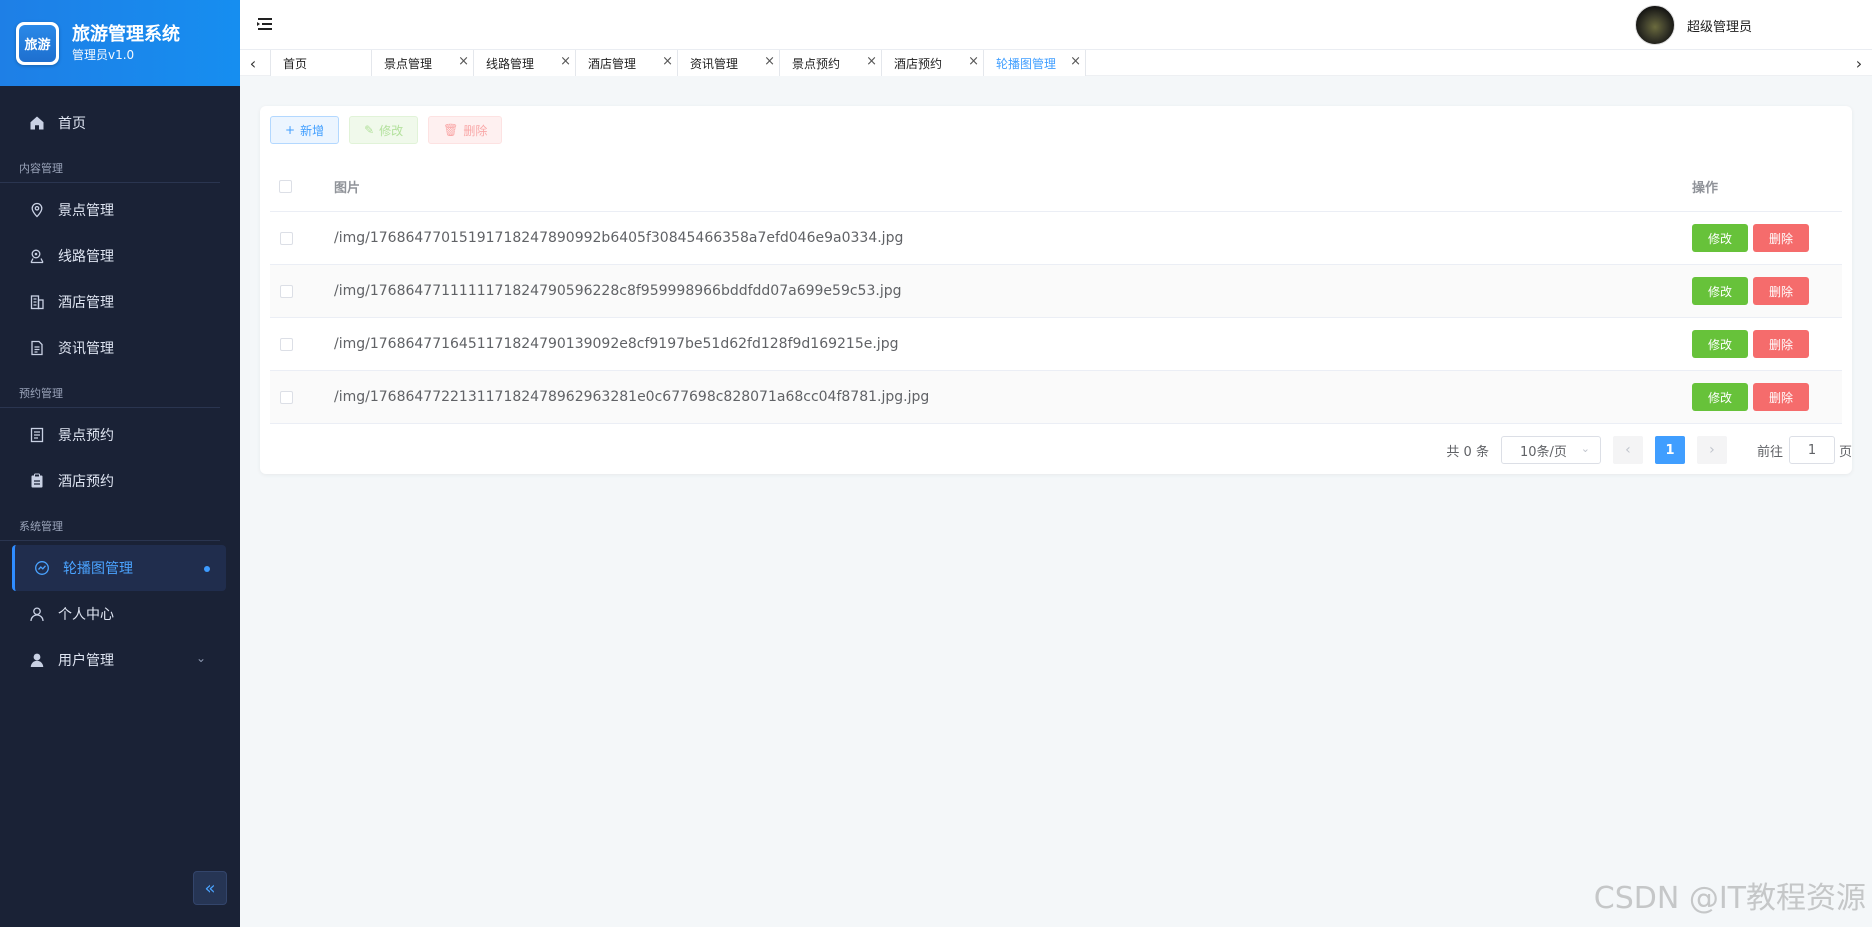  What do you see at coordinates (1654, 25) in the screenshot?
I see `avatar` at bounding box center [1654, 25].